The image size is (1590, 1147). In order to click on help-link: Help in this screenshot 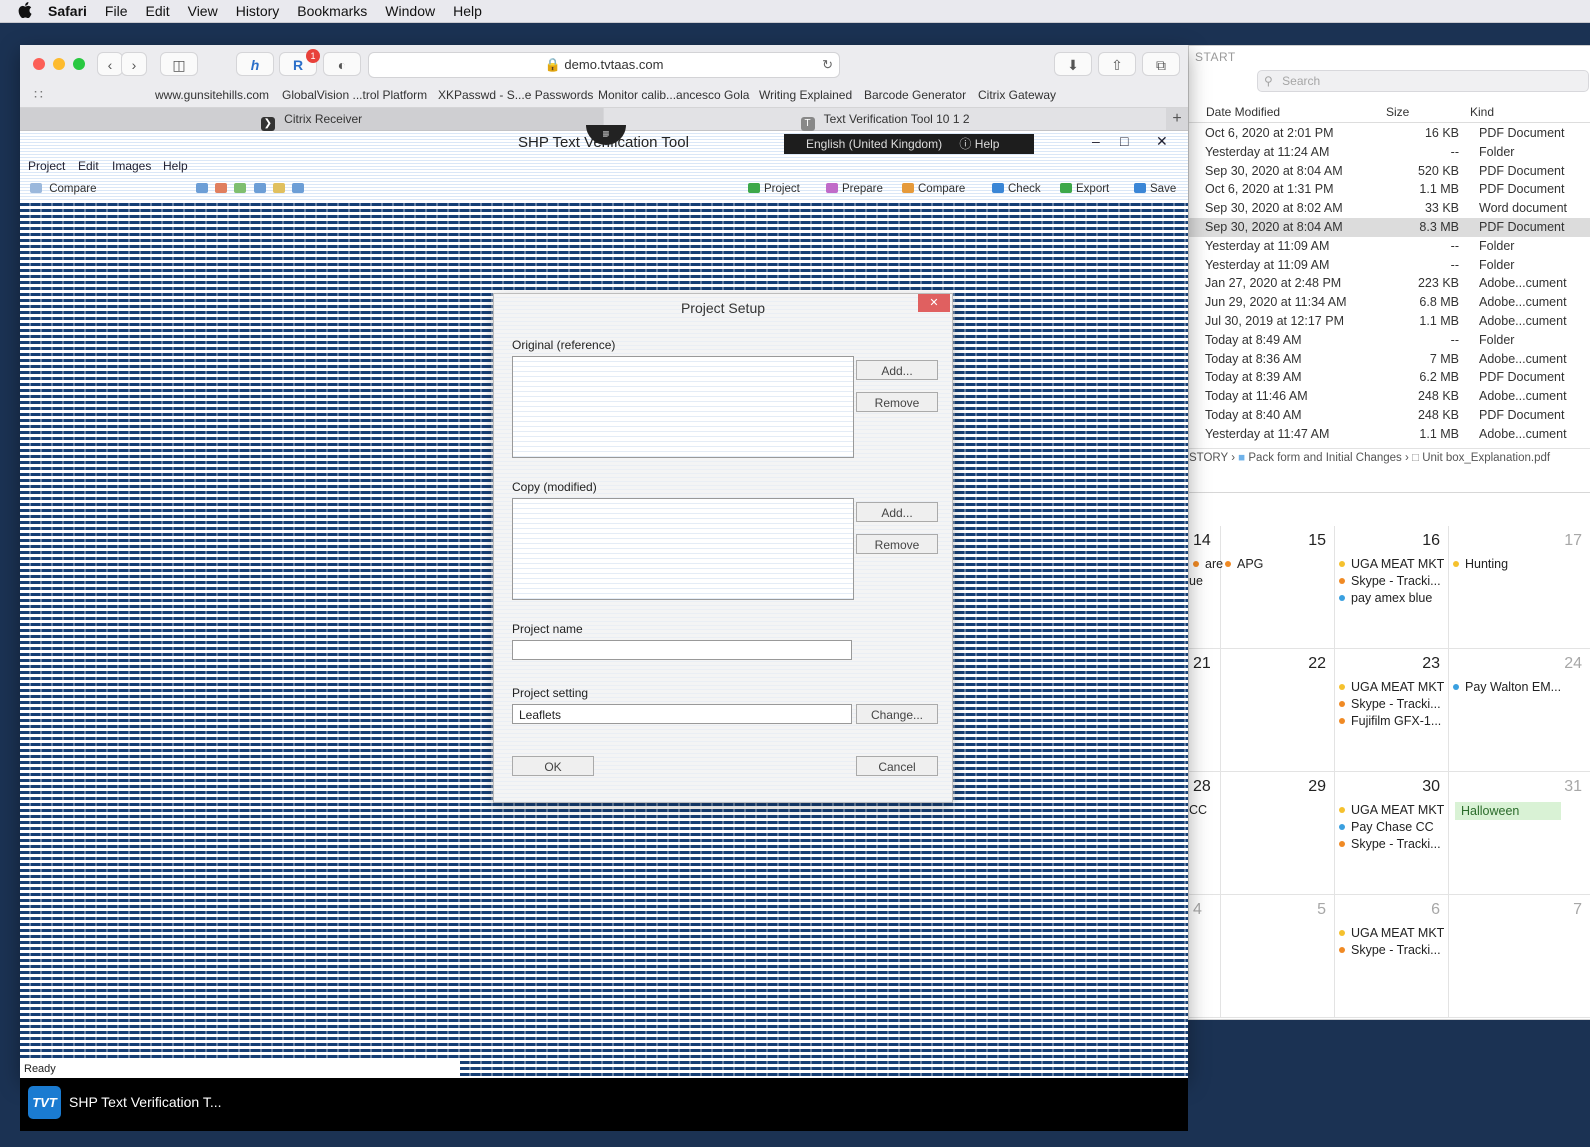, I will do `click(987, 144)`.